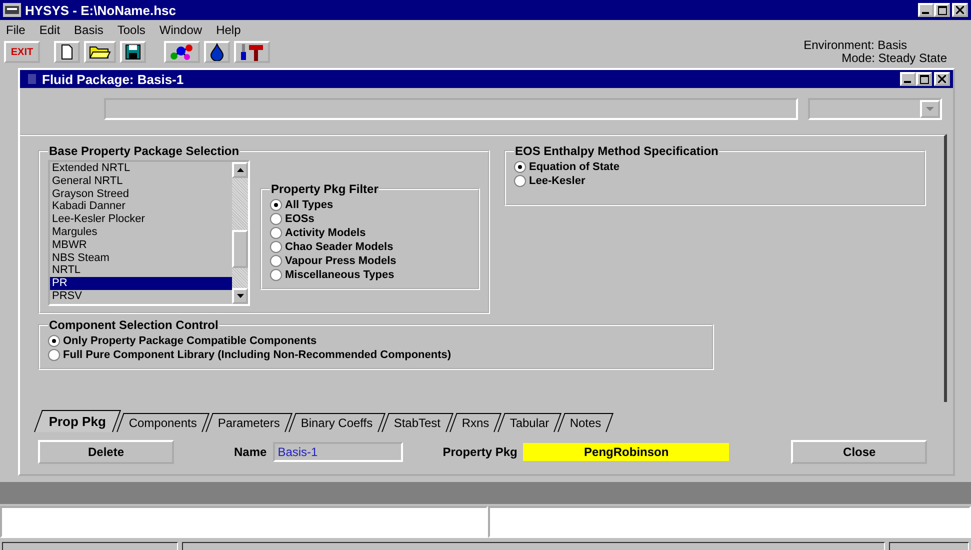  What do you see at coordinates (257, 355) in the screenshot?
I see `option-label: Full Pure Component Library (Including Non-Recommended Components)` at bounding box center [257, 355].